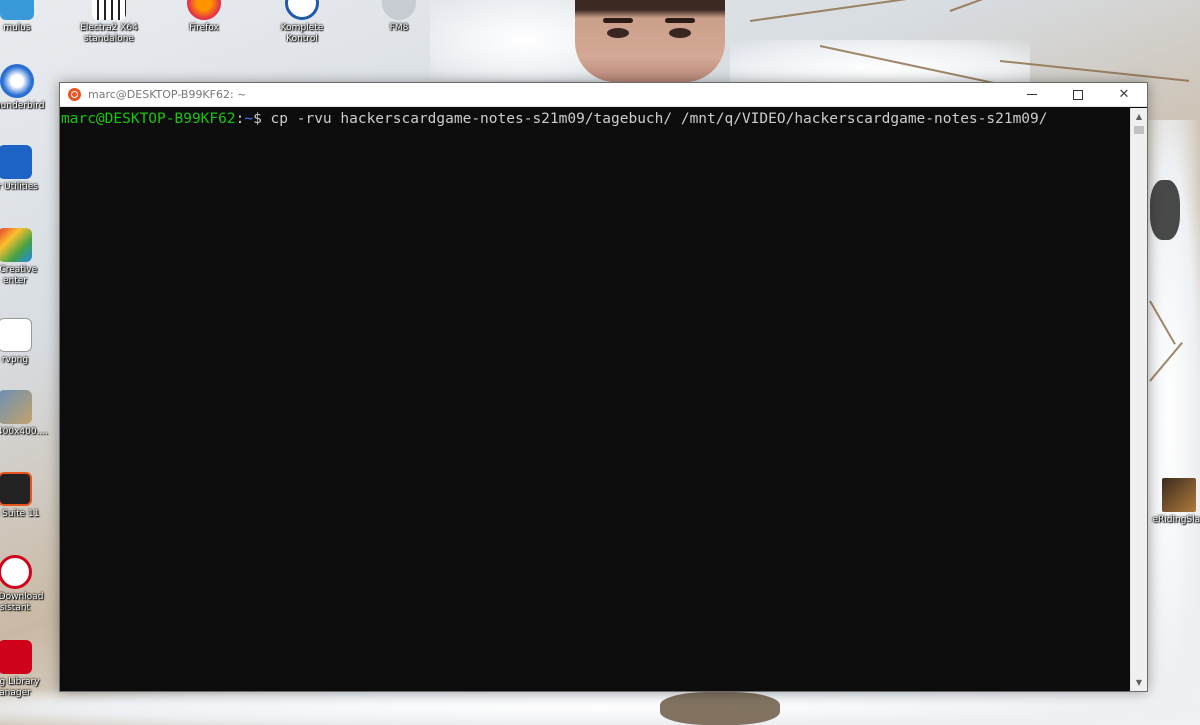 This screenshot has height=725, width=1200. I want to click on thunderbird-icon, so click(17, 81).